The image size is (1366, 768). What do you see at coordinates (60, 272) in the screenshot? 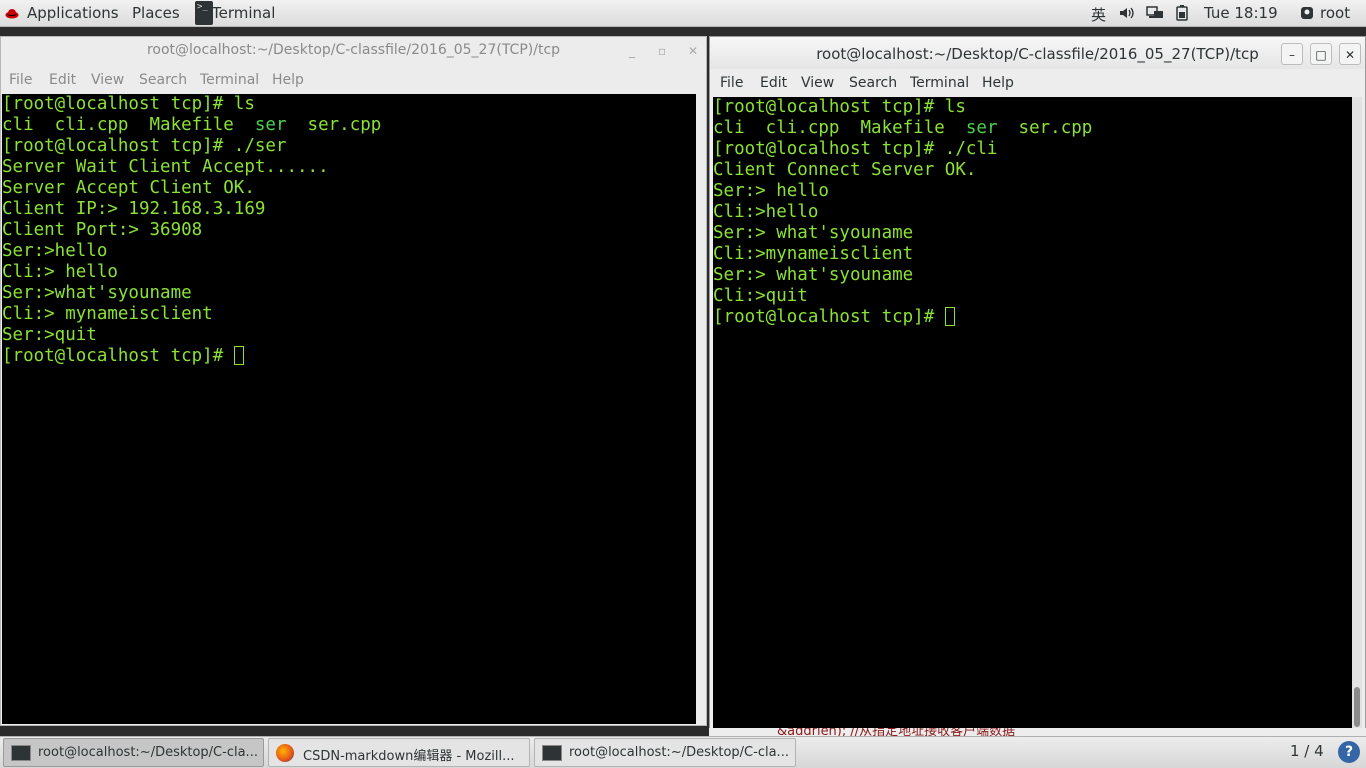
I see `terminal-text: Cli:> hello` at bounding box center [60, 272].